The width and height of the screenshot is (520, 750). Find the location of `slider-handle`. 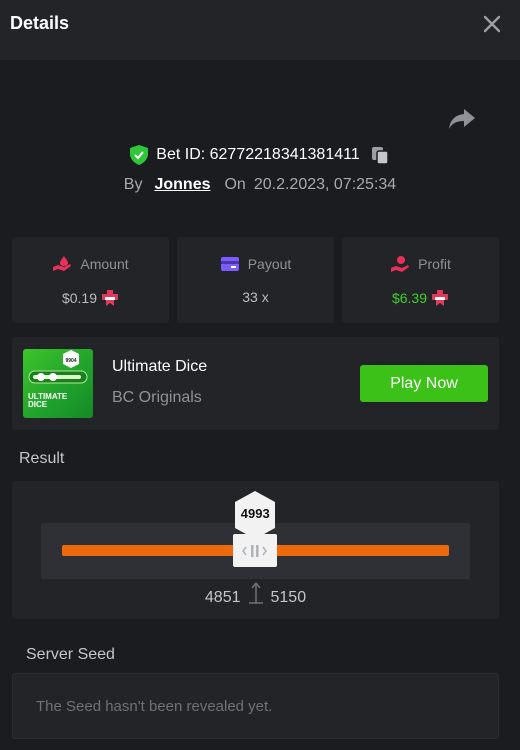

slider-handle is located at coordinates (255, 550).